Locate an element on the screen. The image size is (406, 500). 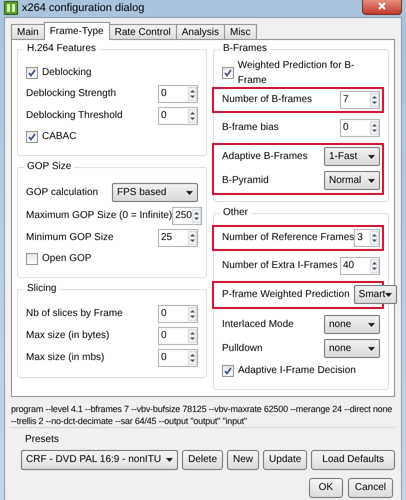
checkbox-label: Open GOP is located at coordinates (67, 259).